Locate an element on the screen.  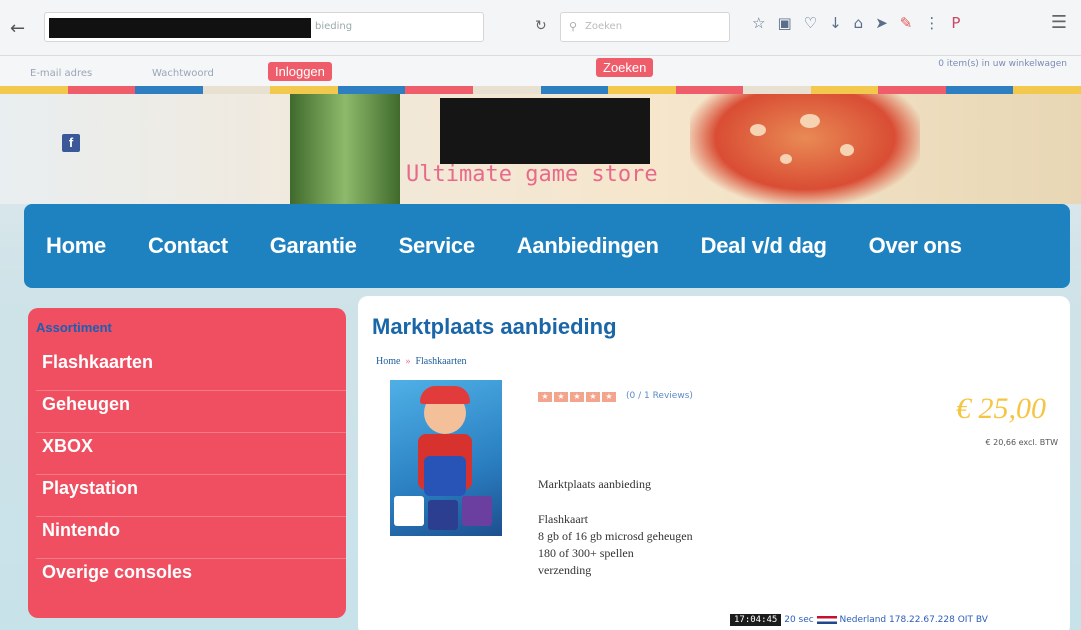
ip-text: 178.22.67.228 OIT BV is located at coordinates (938, 620).